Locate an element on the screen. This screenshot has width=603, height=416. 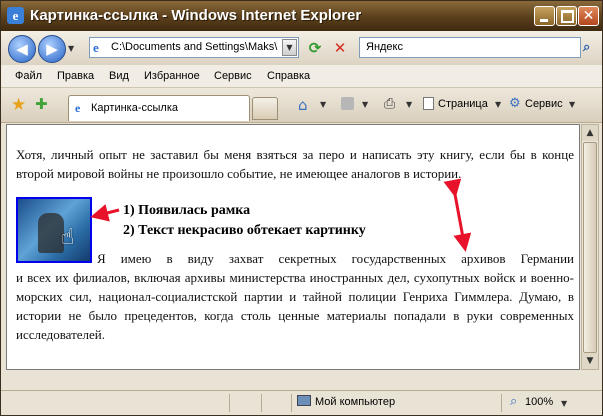
zoom-dropdown-icon: ▼ is located at coordinates (564, 403).